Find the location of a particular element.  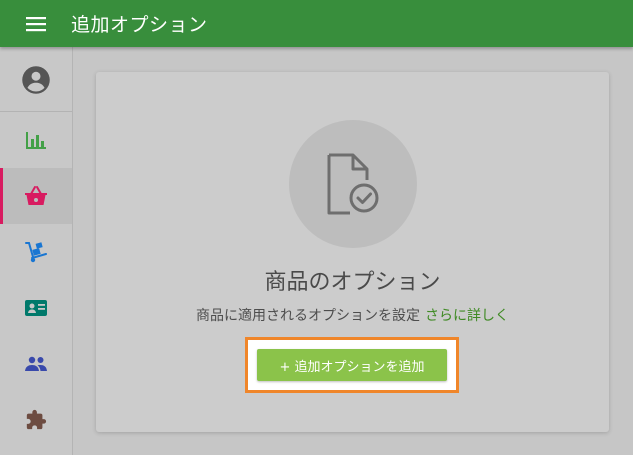

puzzle-icon is located at coordinates (36, 419).